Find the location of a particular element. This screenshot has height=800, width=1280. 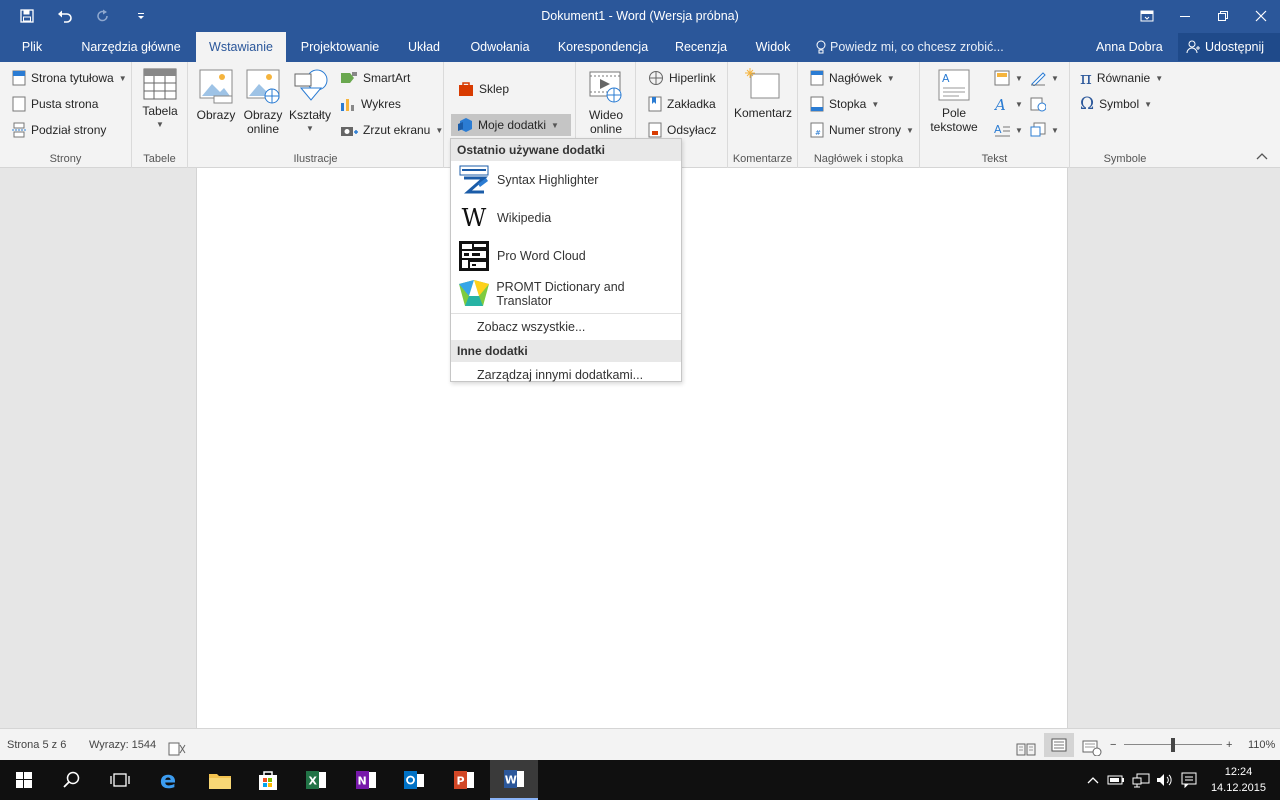

read-mode-icon is located at coordinates (1026, 746).